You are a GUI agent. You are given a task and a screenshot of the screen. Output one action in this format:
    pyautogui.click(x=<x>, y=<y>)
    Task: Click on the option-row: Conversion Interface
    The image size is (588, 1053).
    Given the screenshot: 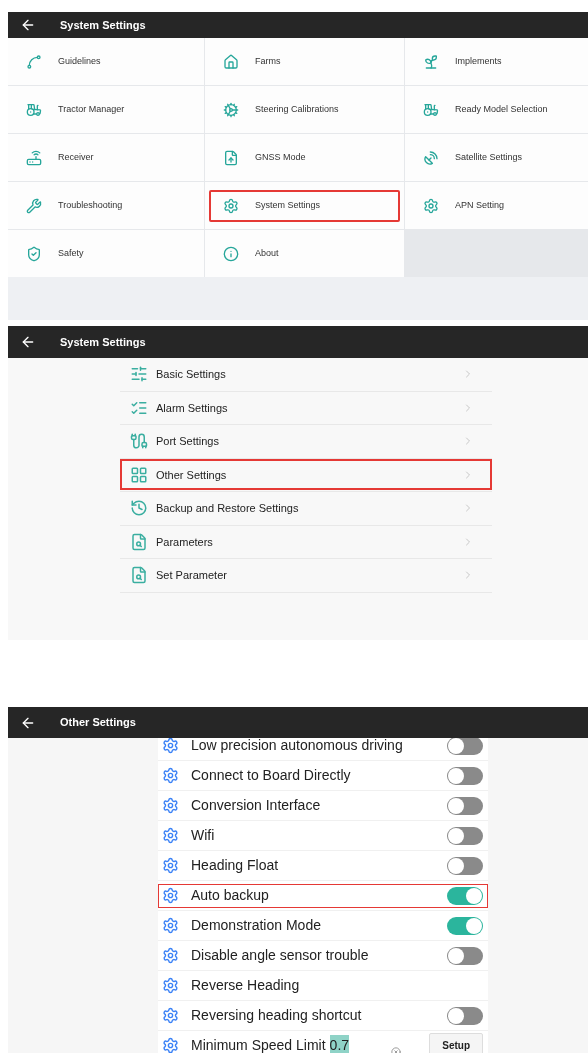 What is the action you would take?
    pyautogui.click(x=323, y=805)
    